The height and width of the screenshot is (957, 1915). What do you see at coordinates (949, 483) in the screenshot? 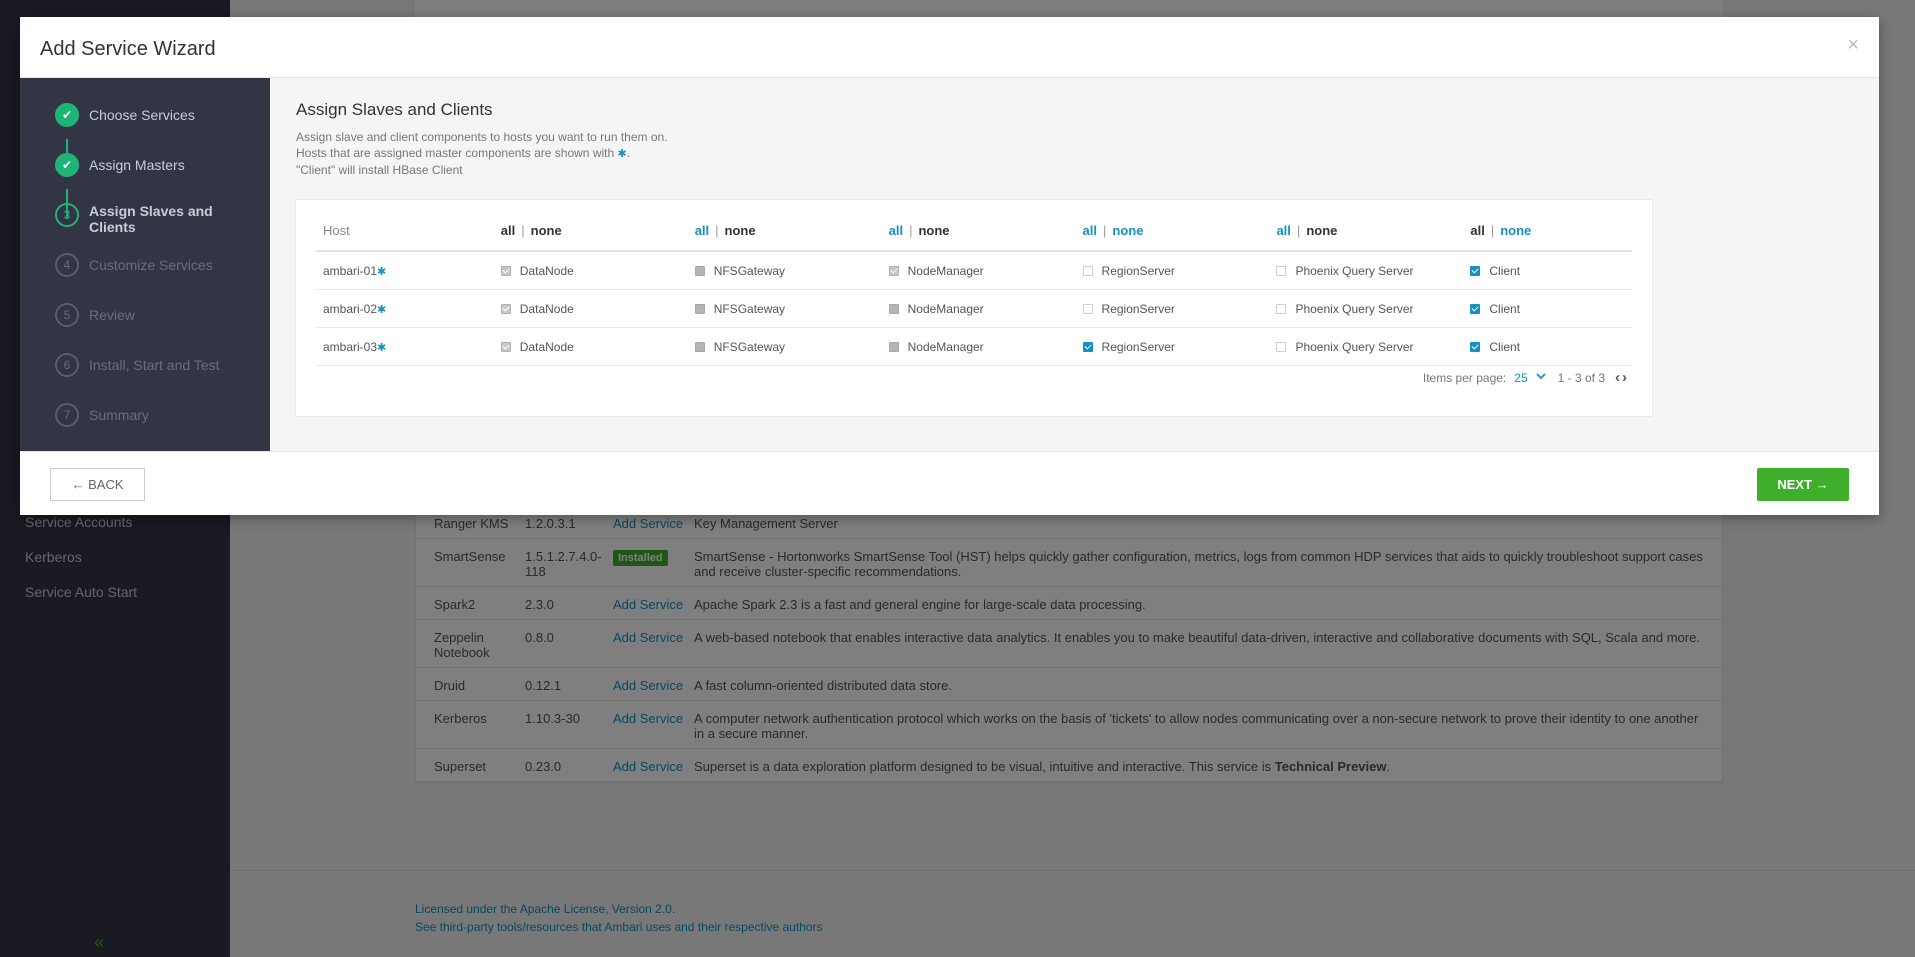
I see `modal-footer: ← BACK NEXT →` at bounding box center [949, 483].